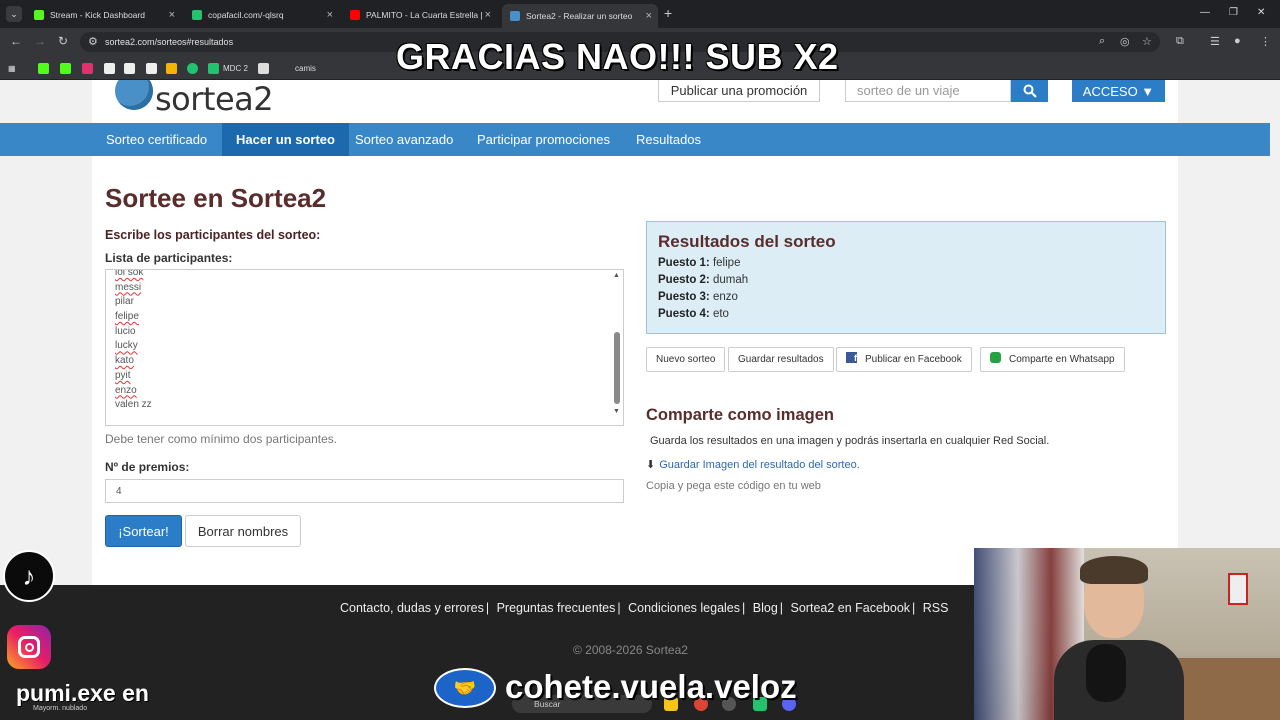 The image size is (1280, 720). What do you see at coordinates (404, 139) in the screenshot?
I see `nav-sorteo-avanzado: Sorteo avanzado` at bounding box center [404, 139].